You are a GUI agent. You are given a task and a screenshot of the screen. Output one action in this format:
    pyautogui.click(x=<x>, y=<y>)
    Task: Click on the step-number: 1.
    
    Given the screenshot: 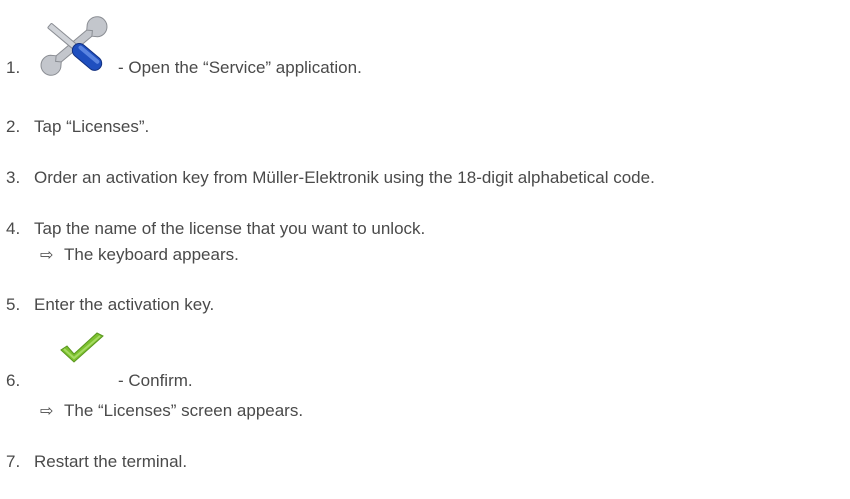 What is the action you would take?
    pyautogui.click(x=13, y=67)
    